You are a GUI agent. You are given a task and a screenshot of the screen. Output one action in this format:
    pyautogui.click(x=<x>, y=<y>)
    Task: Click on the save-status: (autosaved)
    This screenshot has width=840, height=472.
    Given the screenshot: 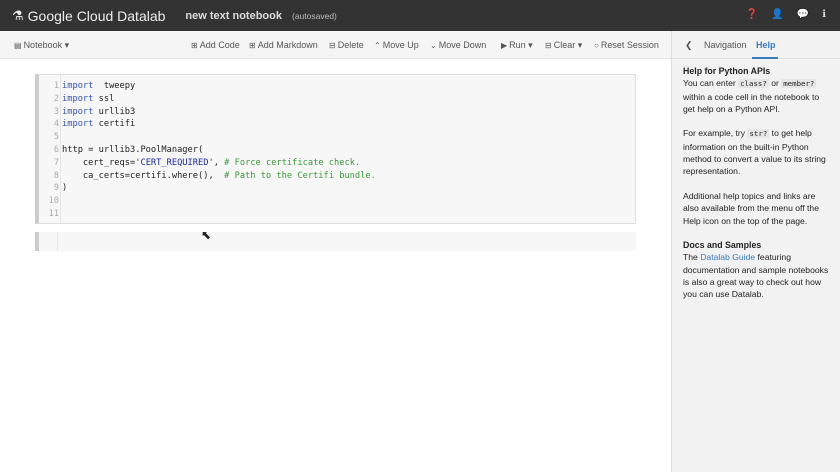 What is the action you would take?
    pyautogui.click(x=314, y=15)
    